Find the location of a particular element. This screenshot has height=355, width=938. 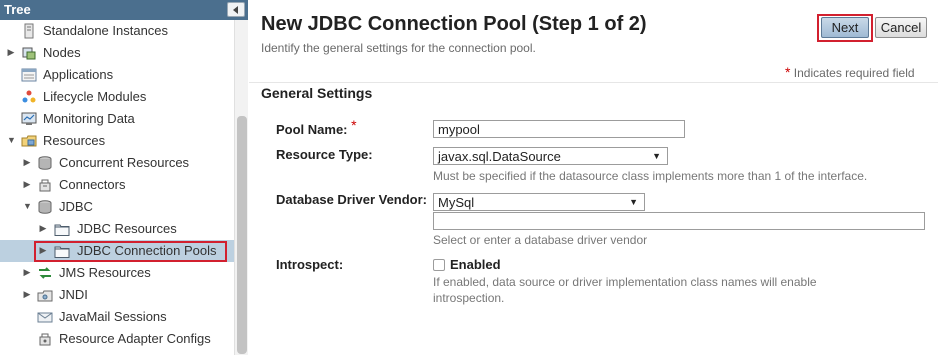

vendor-selected-value: MySql is located at coordinates (456, 202).